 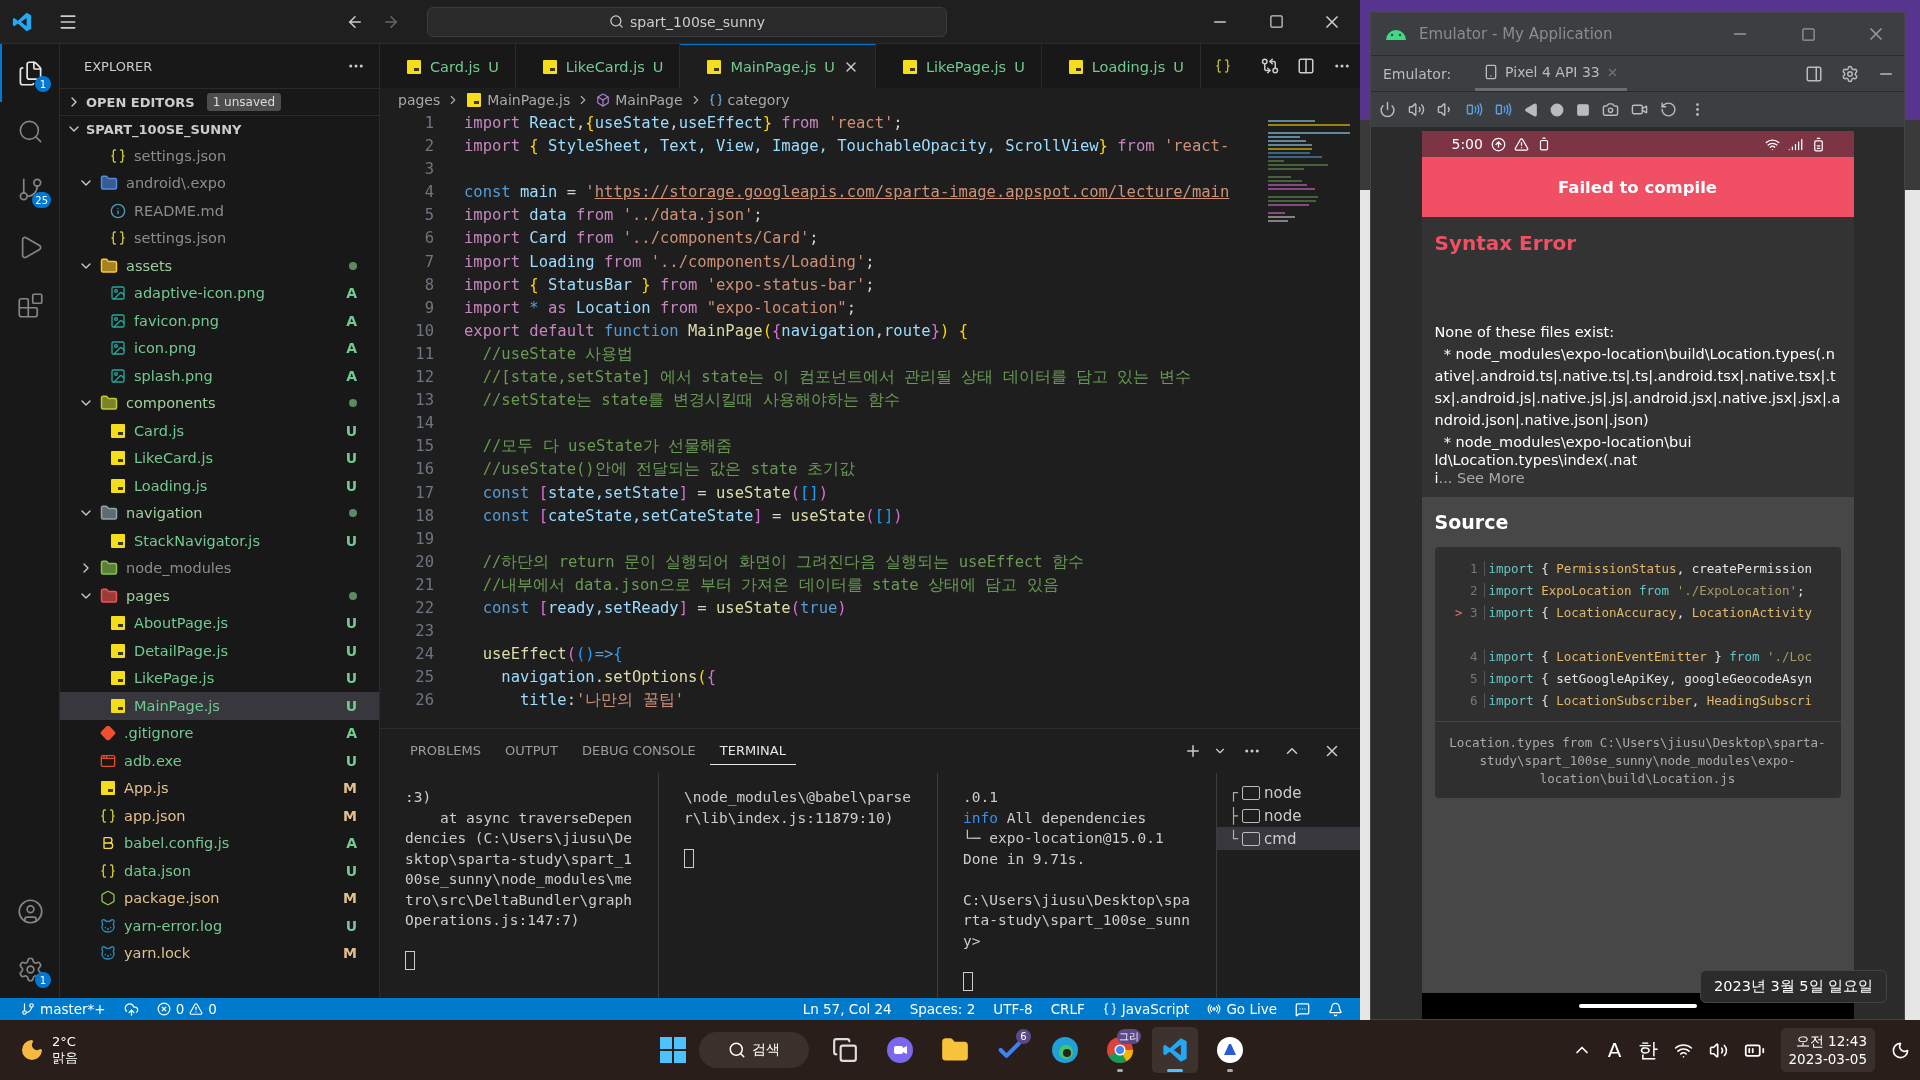 I want to click on breadcrumb-item: MainPage.js, so click(x=518, y=100).